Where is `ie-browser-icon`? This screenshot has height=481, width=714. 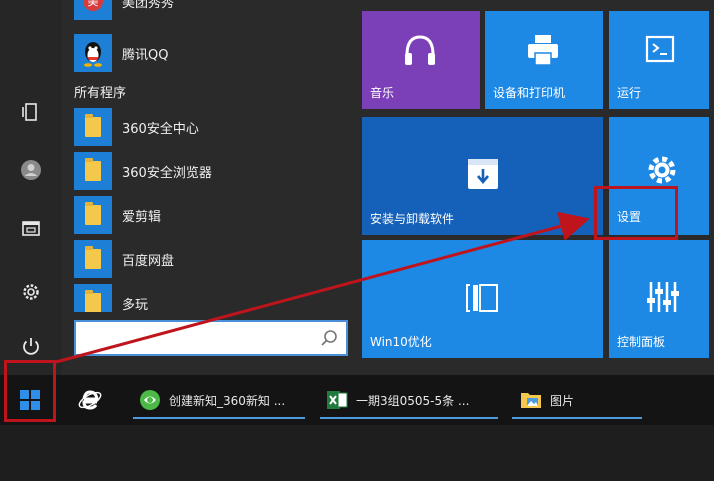 ie-browser-icon is located at coordinates (90, 400).